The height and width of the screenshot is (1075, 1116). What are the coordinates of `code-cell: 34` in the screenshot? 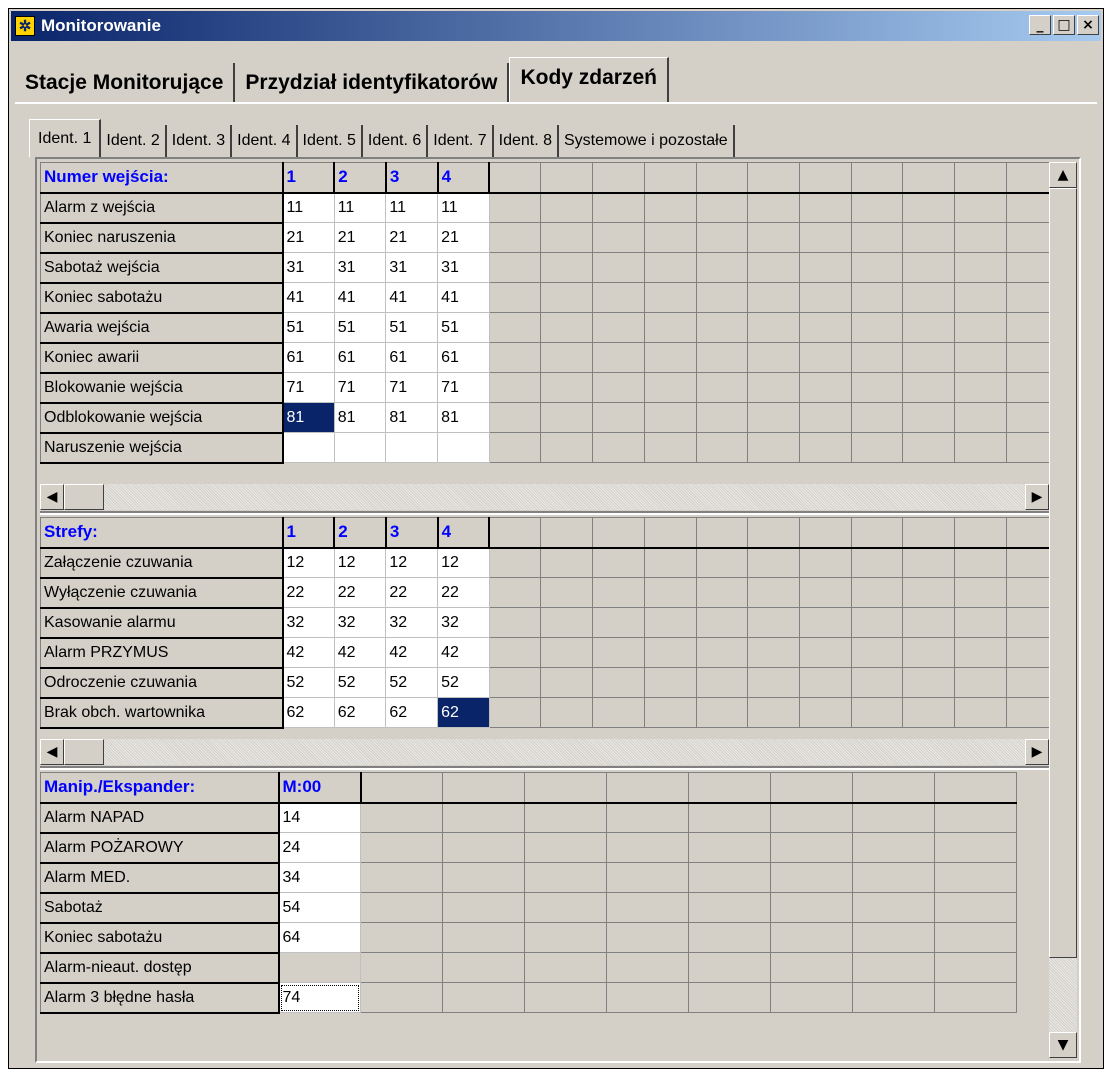 It's located at (319, 877).